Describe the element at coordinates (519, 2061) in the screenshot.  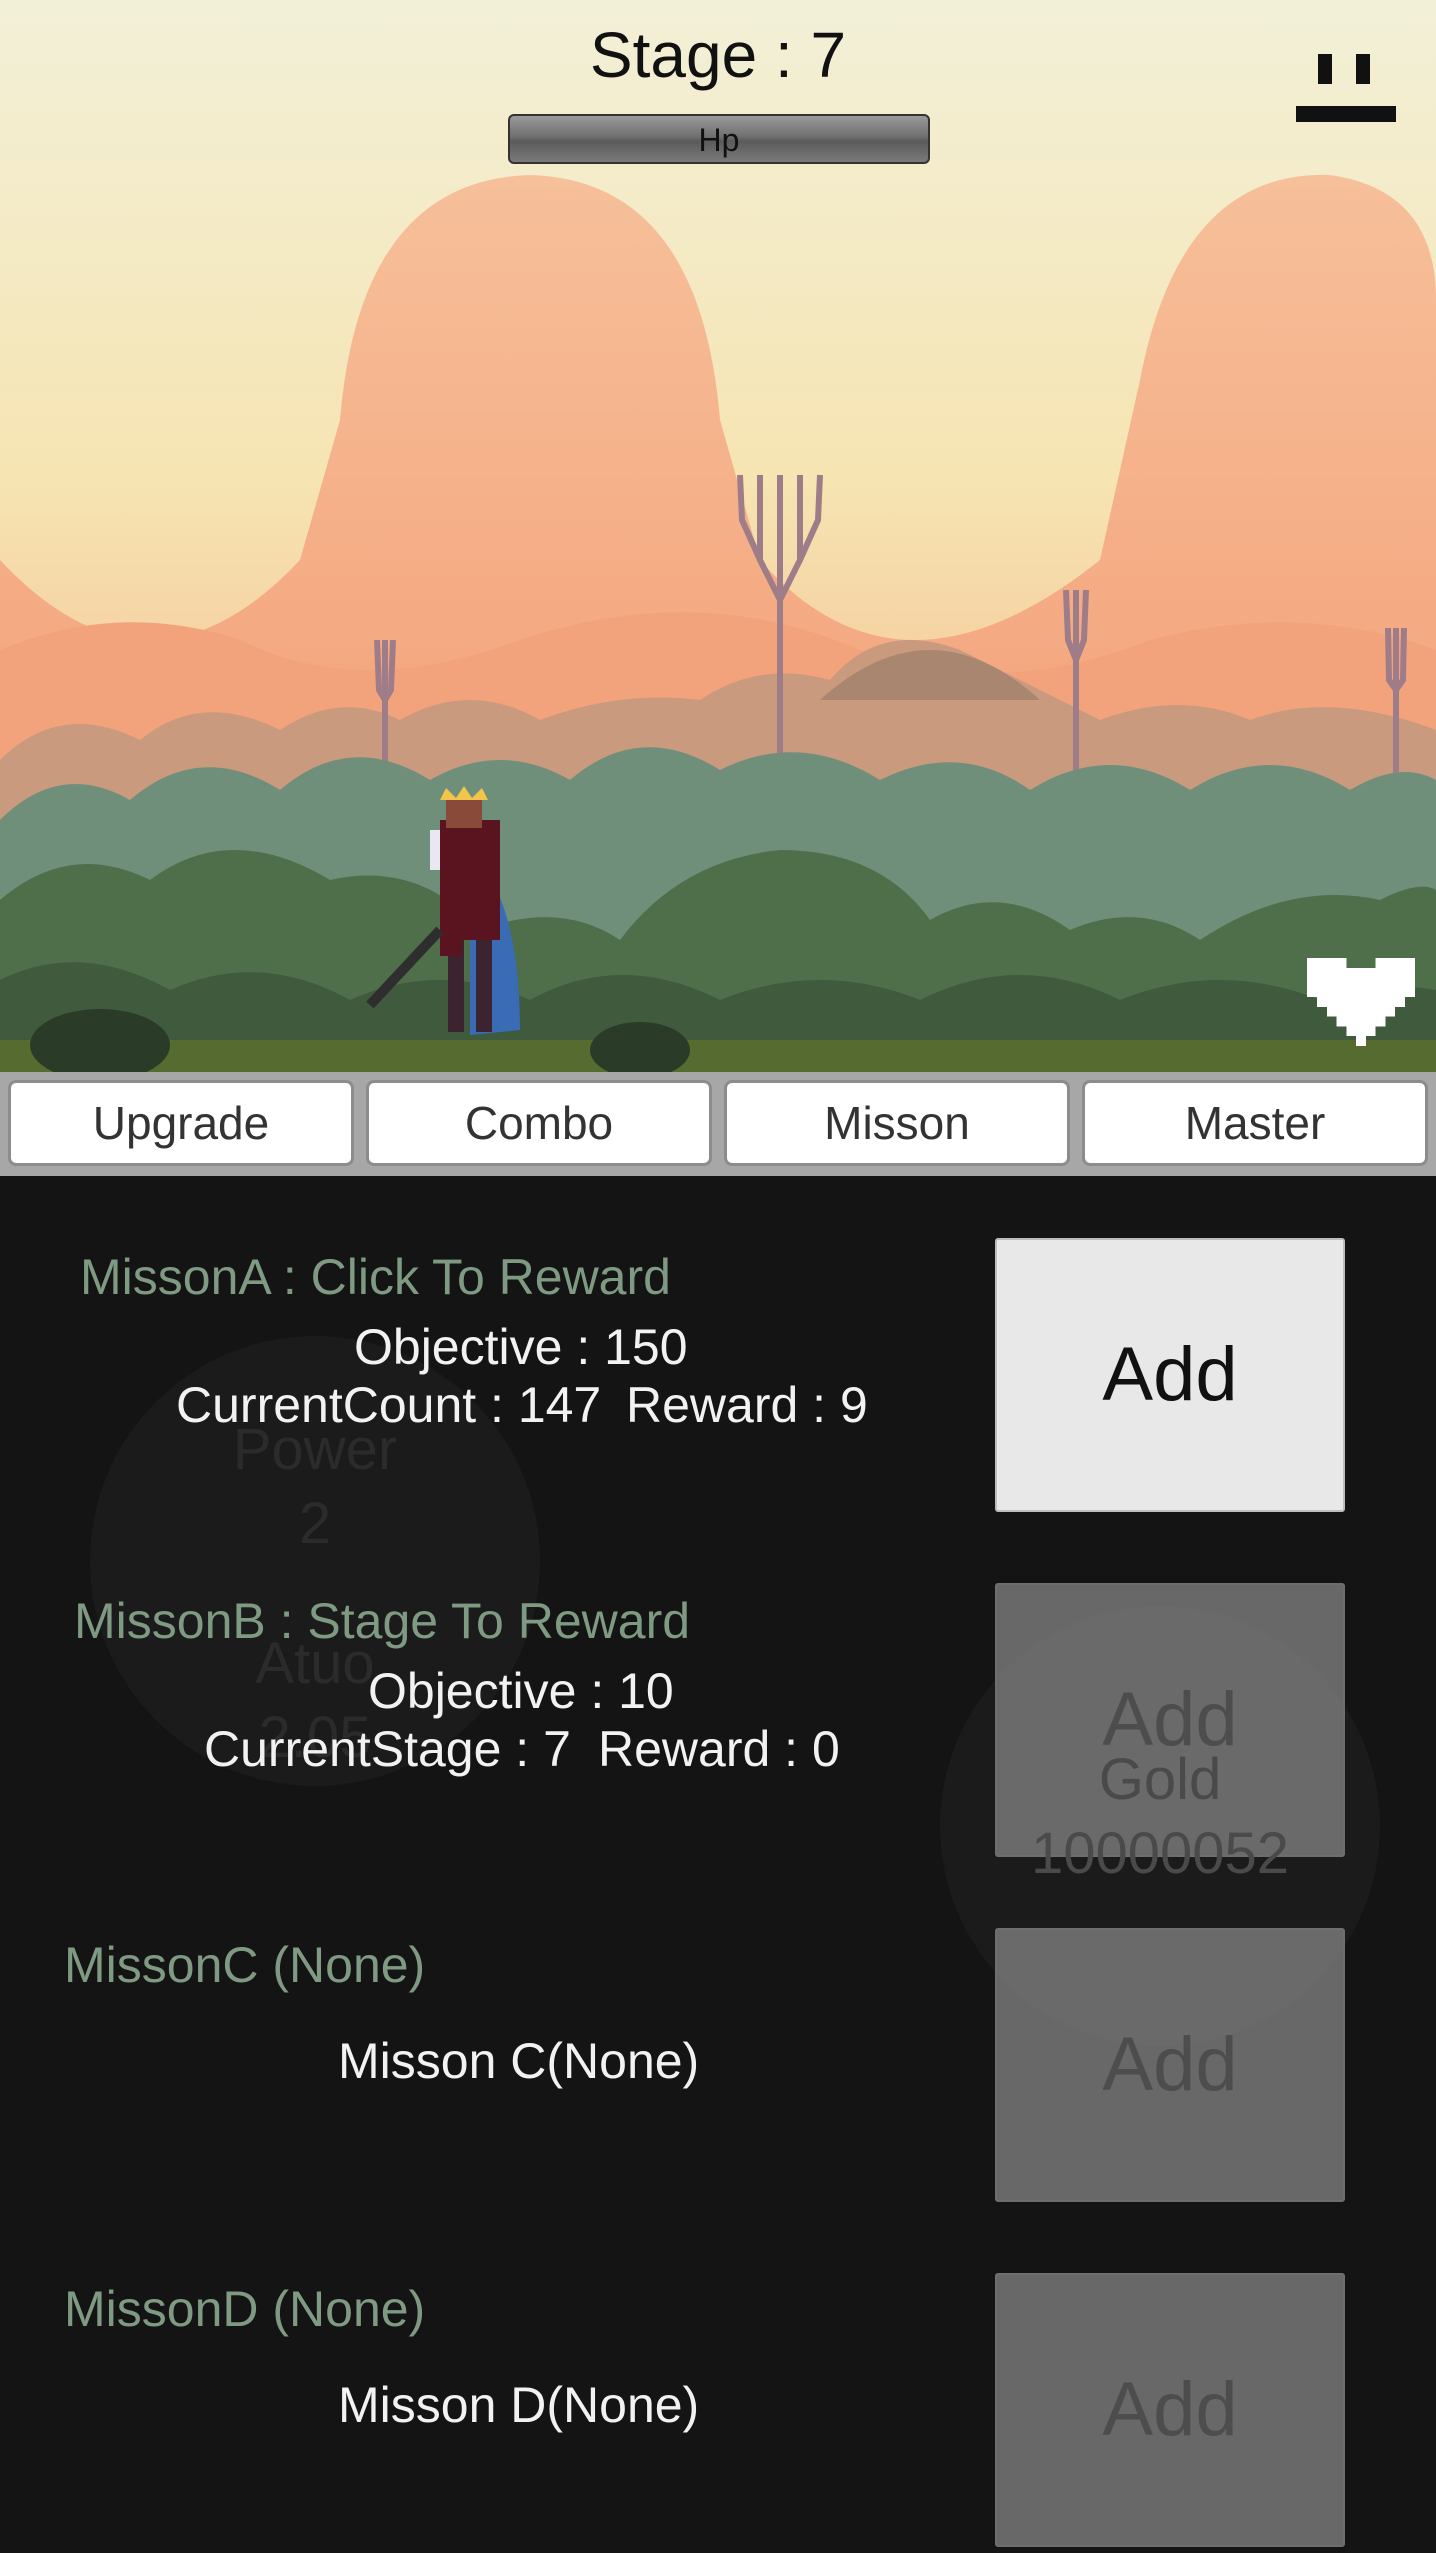
I see `mission-c-body: Misson C(None)` at that location.